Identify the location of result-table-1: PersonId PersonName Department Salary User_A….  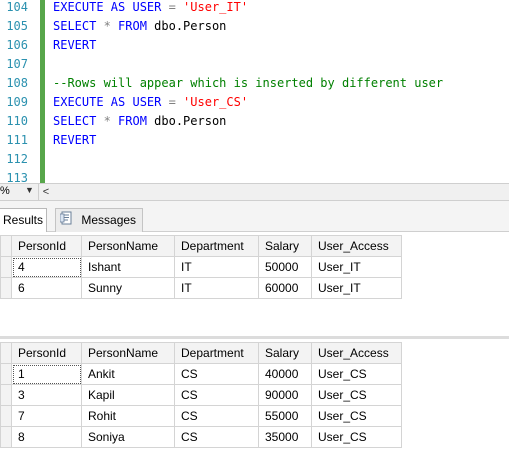
(201, 267).